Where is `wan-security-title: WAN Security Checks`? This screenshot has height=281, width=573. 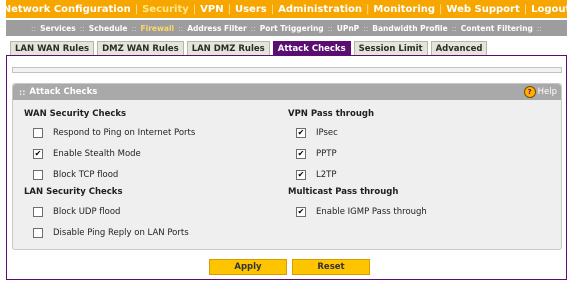
wan-security-title: WAN Security Checks is located at coordinates (75, 114).